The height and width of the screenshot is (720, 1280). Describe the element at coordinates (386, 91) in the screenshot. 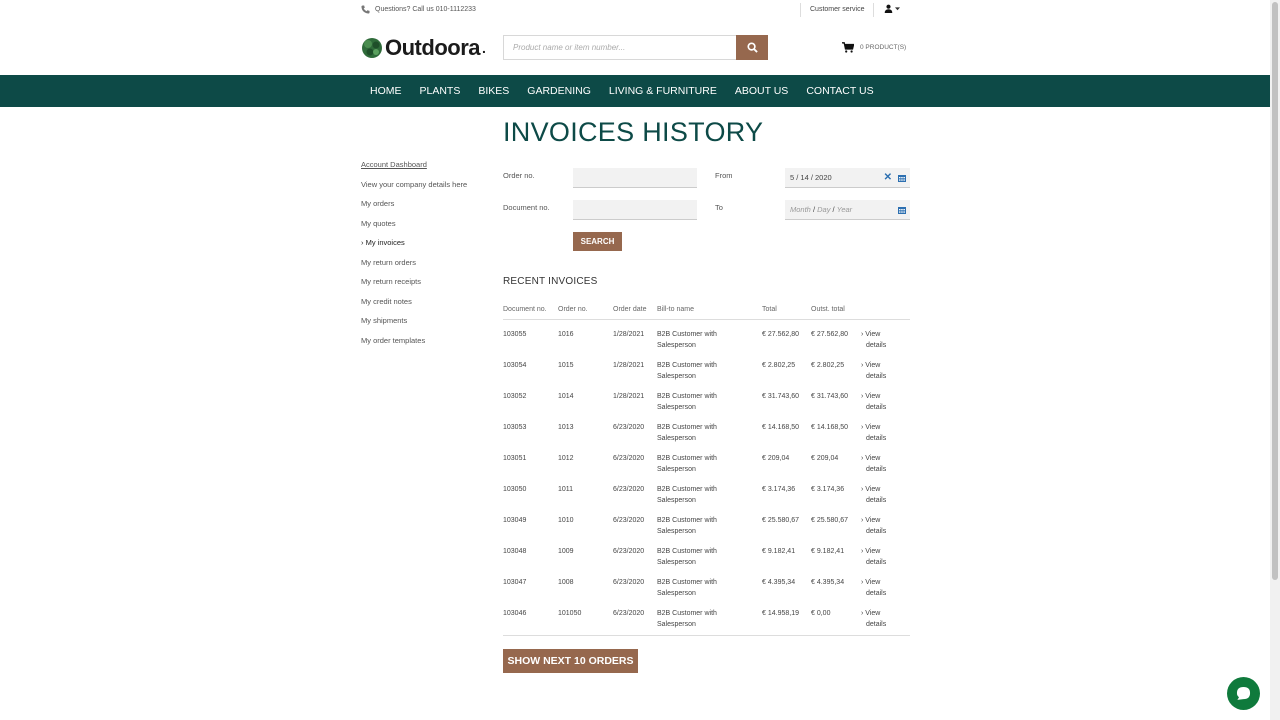

I see `nav-home: HOME` at that location.